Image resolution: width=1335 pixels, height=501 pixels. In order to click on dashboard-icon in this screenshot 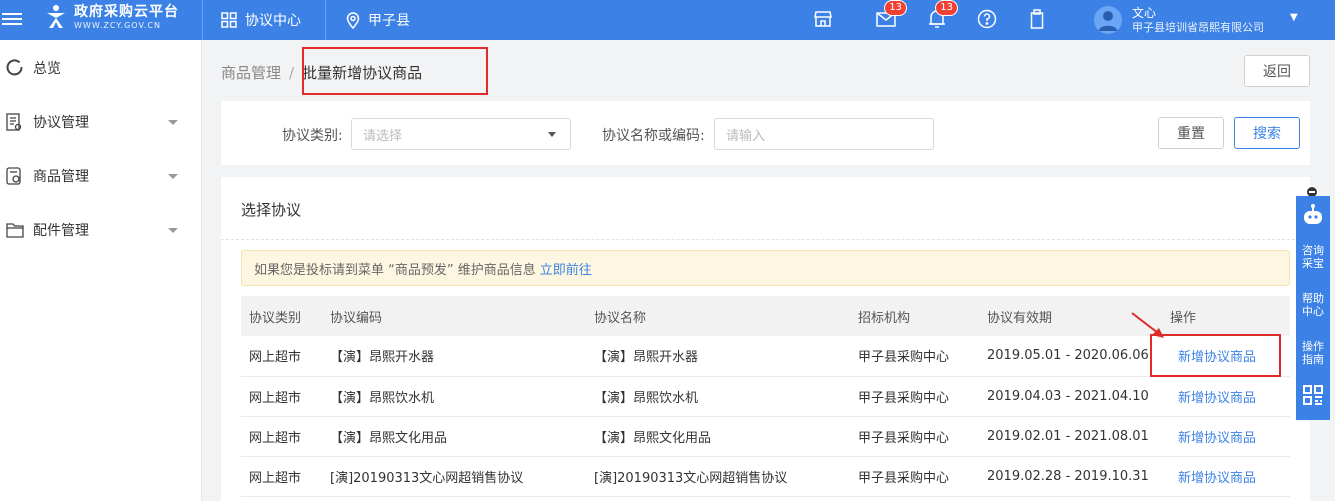, I will do `click(15, 68)`.